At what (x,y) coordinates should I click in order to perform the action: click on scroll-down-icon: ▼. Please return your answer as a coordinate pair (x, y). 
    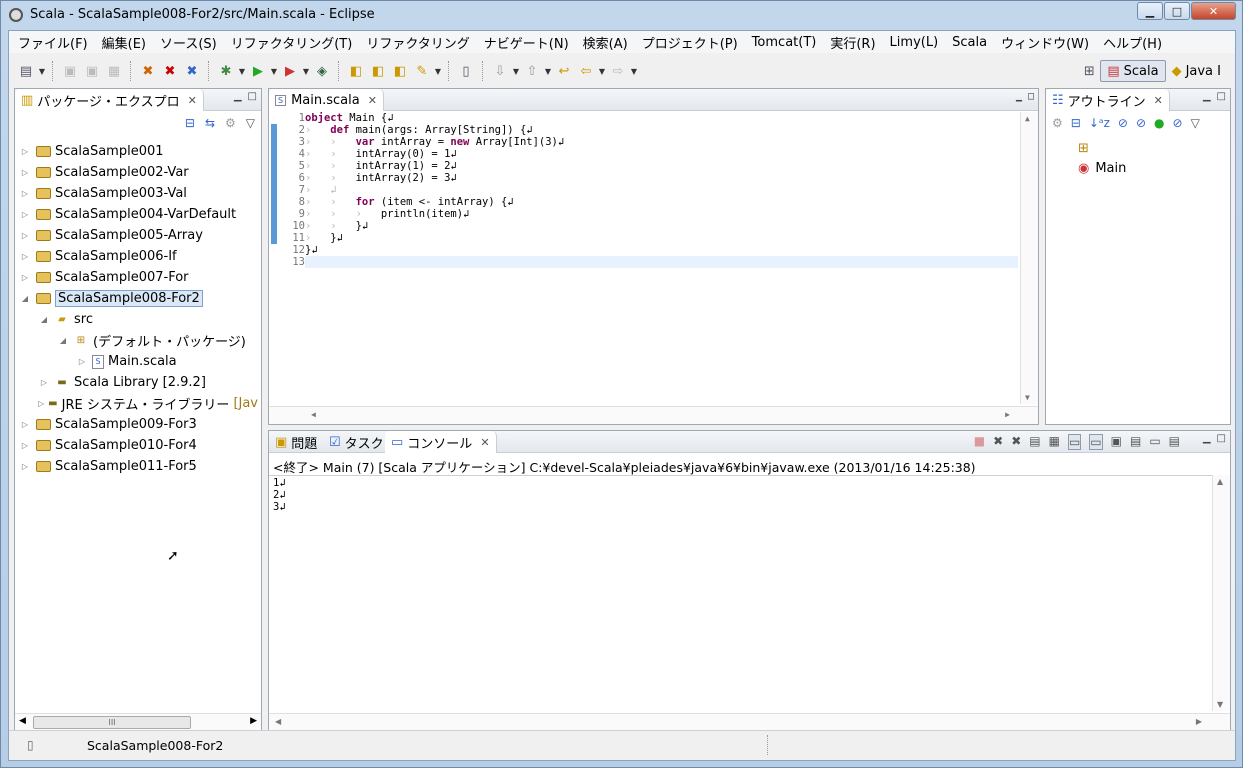
    Looking at the image, I should click on (1220, 704).